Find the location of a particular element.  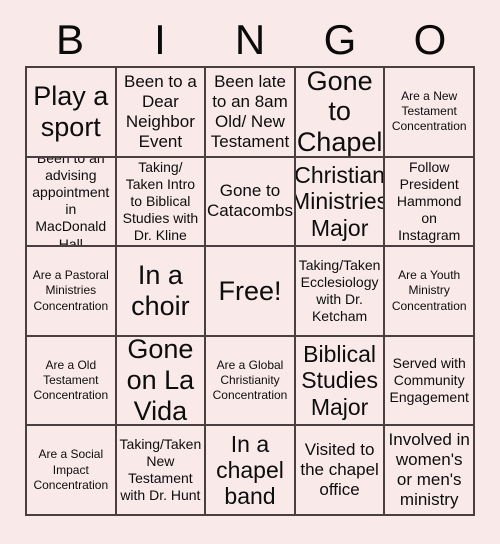

bingo-cell-free: Free! is located at coordinates (251, 292).